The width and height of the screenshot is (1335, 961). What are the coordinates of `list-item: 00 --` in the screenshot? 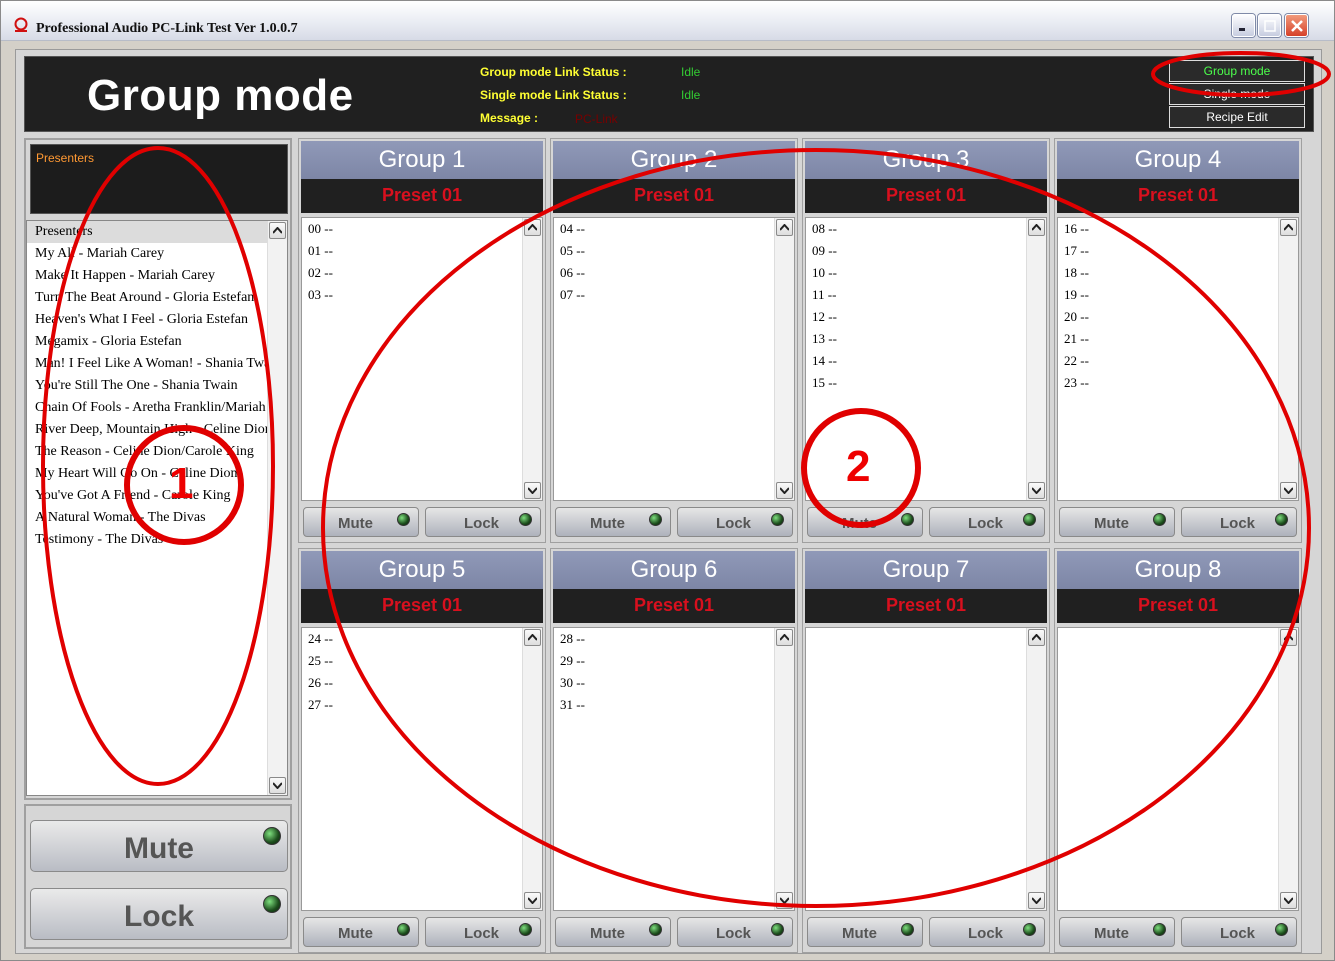 It's located at (422, 229).